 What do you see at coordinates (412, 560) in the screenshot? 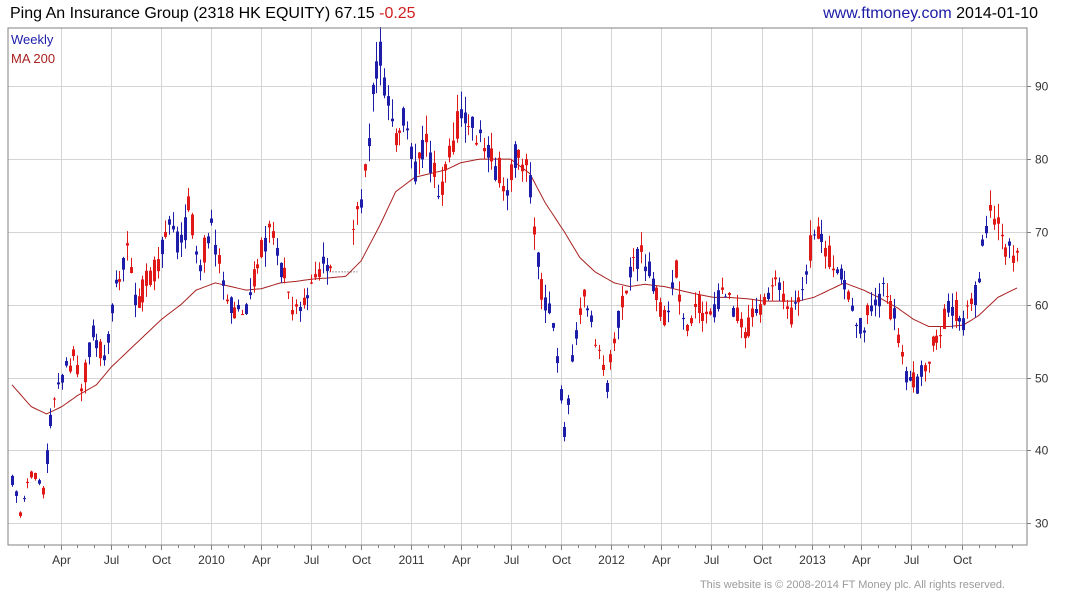
I see `x-tick-label: 2011` at bounding box center [412, 560].